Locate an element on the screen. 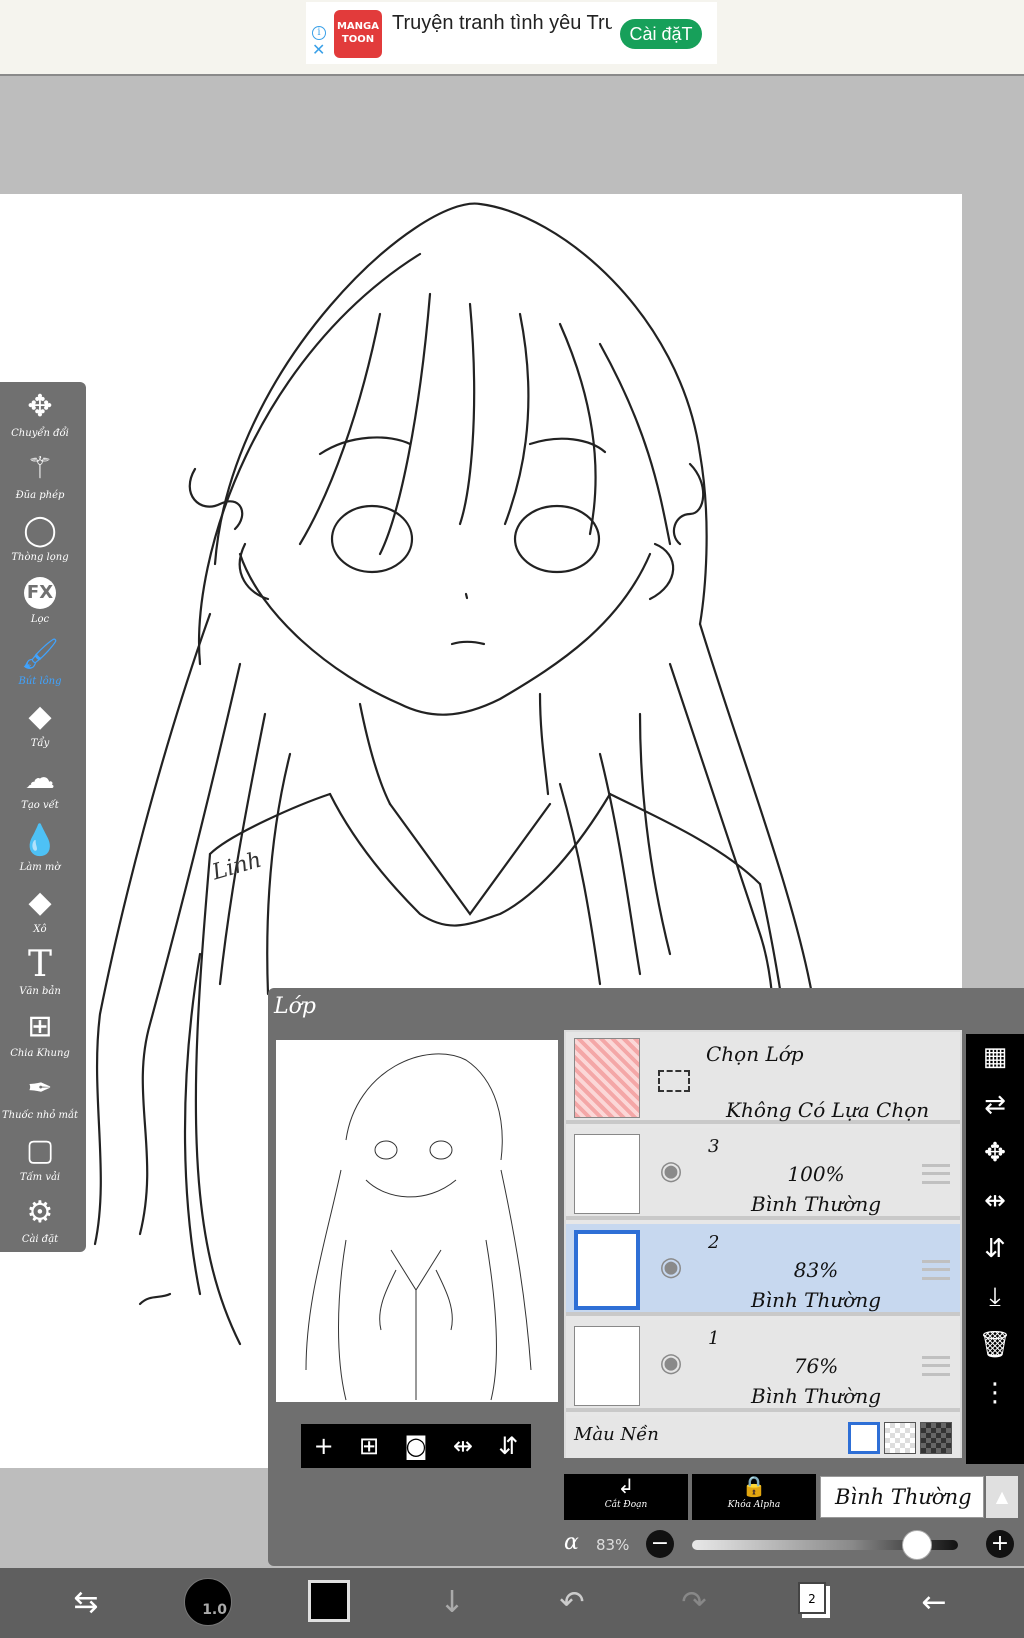 The height and width of the screenshot is (1638, 1024). layer-opacity: 83% is located at coordinates (816, 1270).